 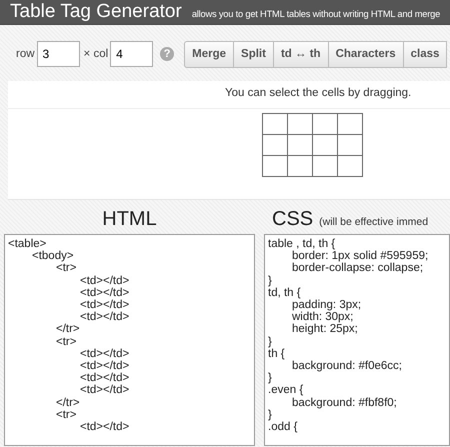 I want to click on col-label: × col, so click(x=96, y=54).